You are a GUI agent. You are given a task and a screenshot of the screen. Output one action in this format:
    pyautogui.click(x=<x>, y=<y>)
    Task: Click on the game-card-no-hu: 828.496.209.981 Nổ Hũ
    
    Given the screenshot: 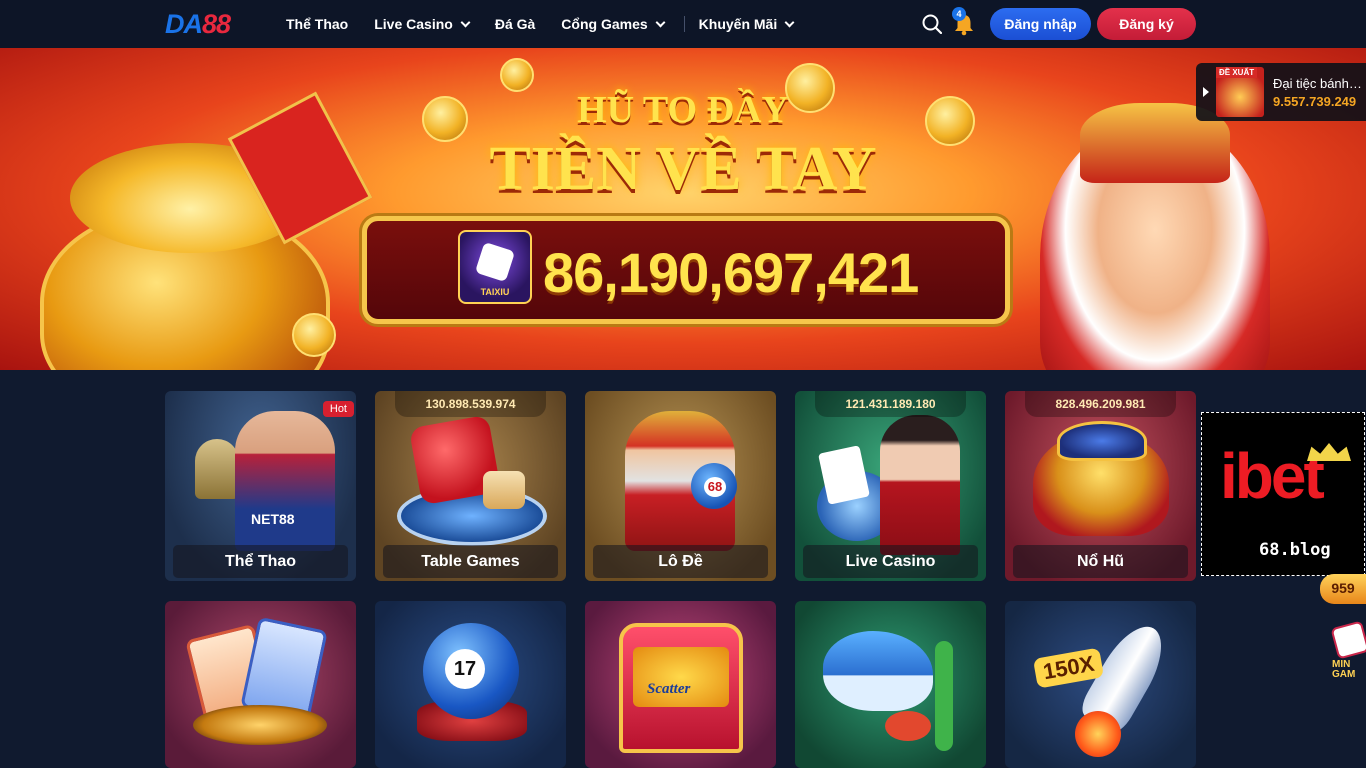 What is the action you would take?
    pyautogui.click(x=1100, y=486)
    